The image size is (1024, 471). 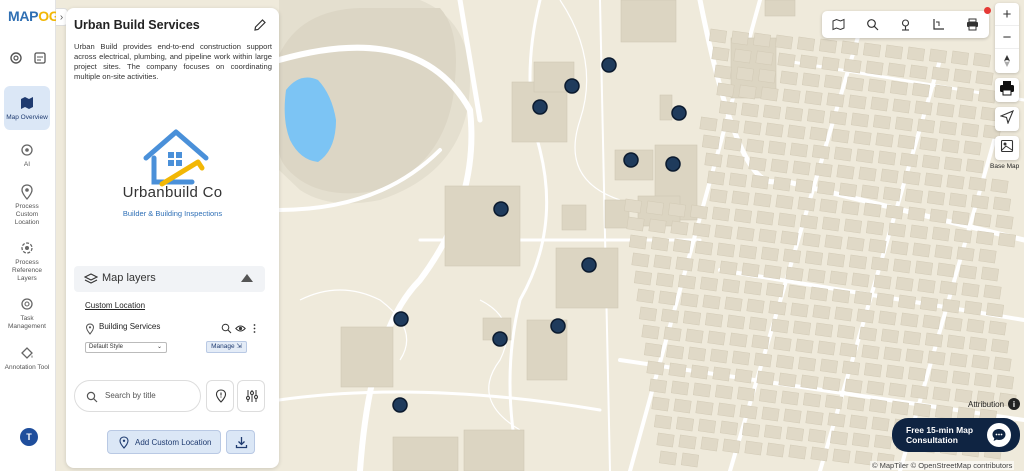 What do you see at coordinates (27, 270) in the screenshot?
I see `rail-item-label: Process Reference Layers` at bounding box center [27, 270].